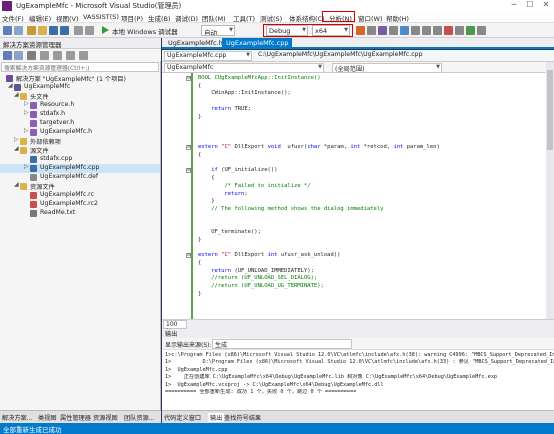 Image resolution: width=554 pixels, height=434 pixels. Describe the element at coordinates (271, 18) in the screenshot. I see `menu-test: 测试(S)` at that location.